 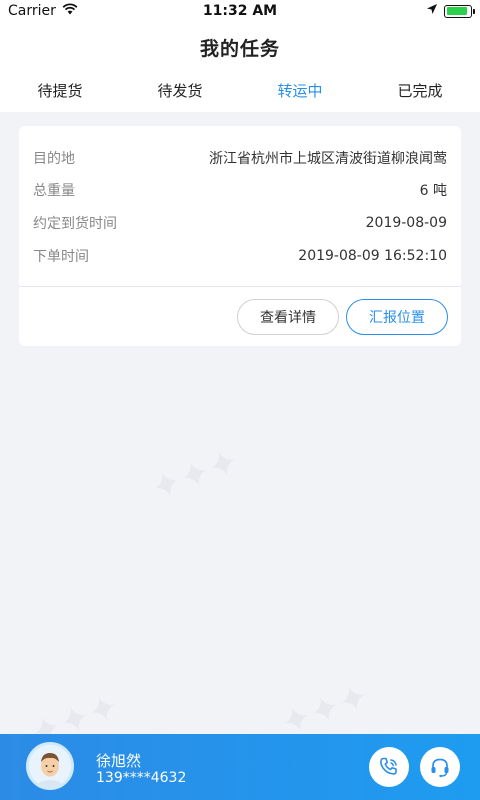 I want to click on page-title: 我的任务, so click(x=239, y=48).